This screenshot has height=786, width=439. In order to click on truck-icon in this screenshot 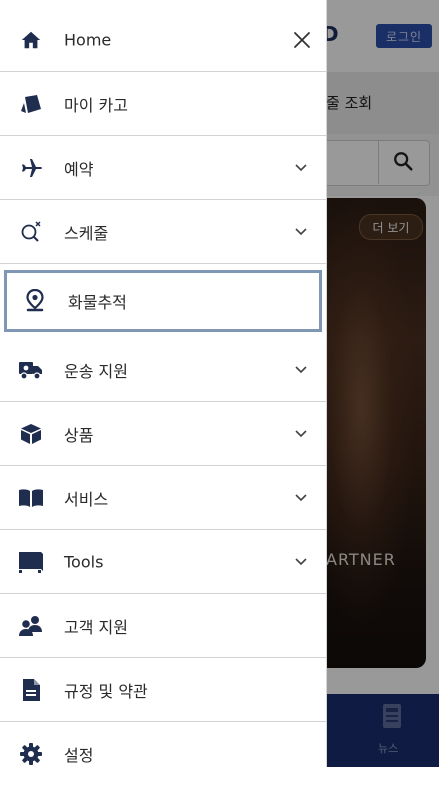, I will do `click(31, 370)`.